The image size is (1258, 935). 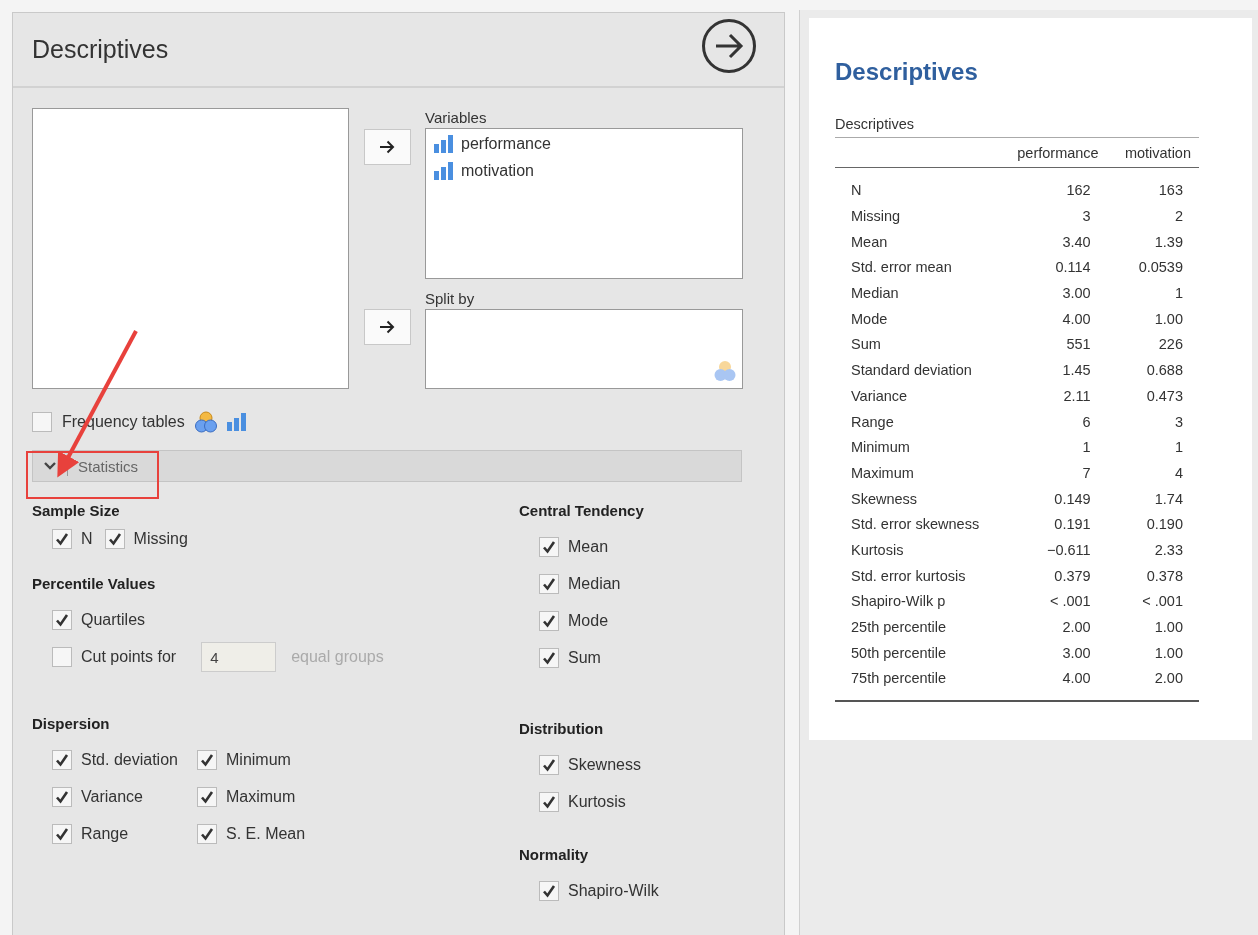 I want to click on table-caption: Descriptives, so click(x=1017, y=127).